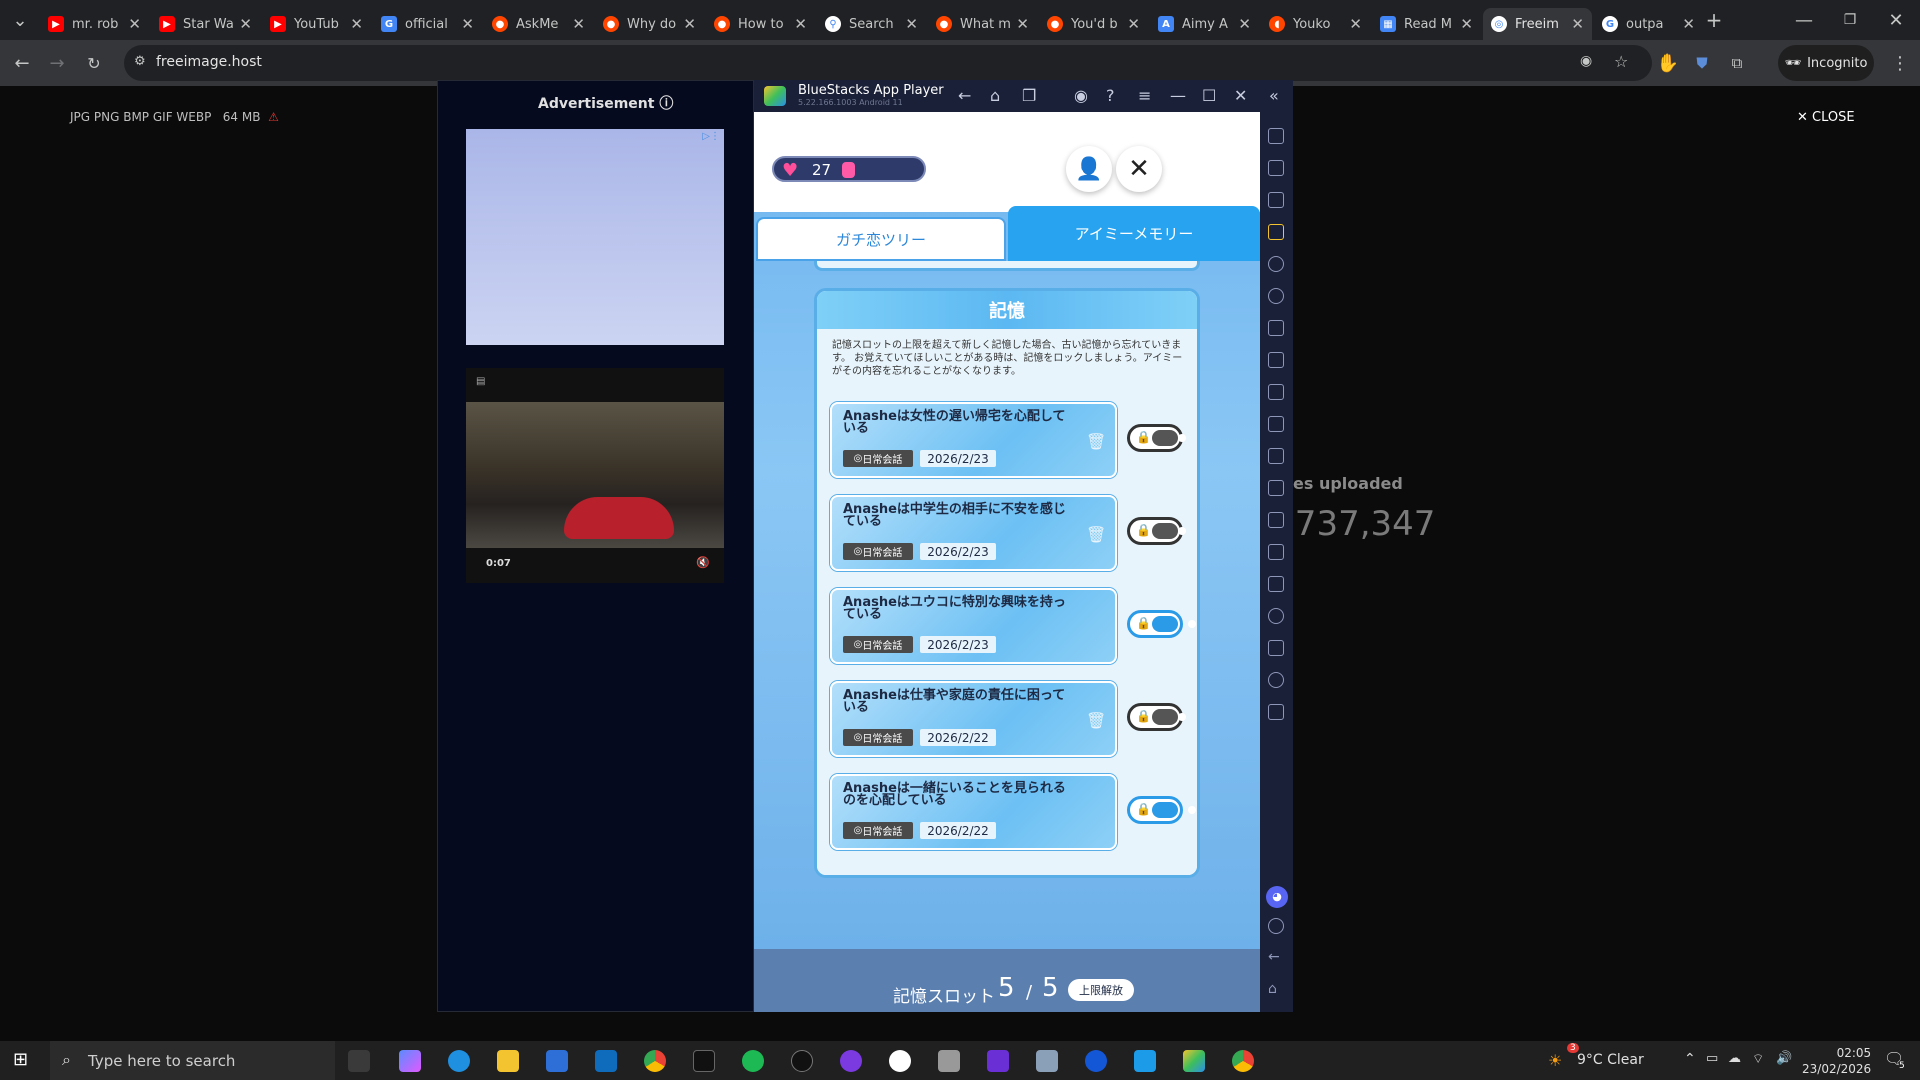 This screenshot has width=1920, height=1080. Describe the element at coordinates (20, 20) in the screenshot. I see `tab-search-chevron-icon: ⌄` at that location.